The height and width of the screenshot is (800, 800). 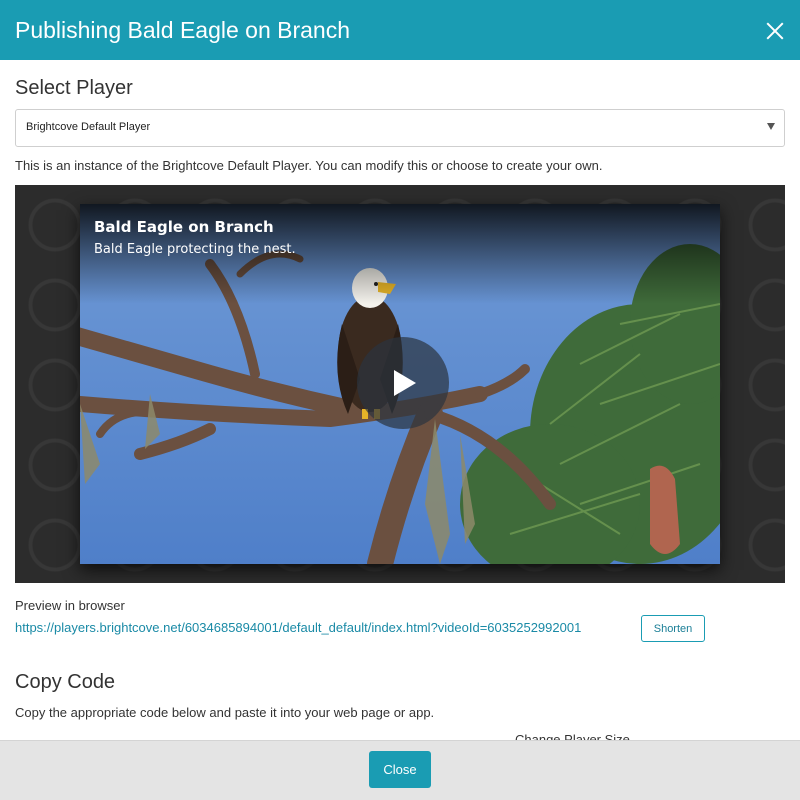 What do you see at coordinates (195, 249) in the screenshot?
I see `video-description: Bald Eagle protecting the nest.` at bounding box center [195, 249].